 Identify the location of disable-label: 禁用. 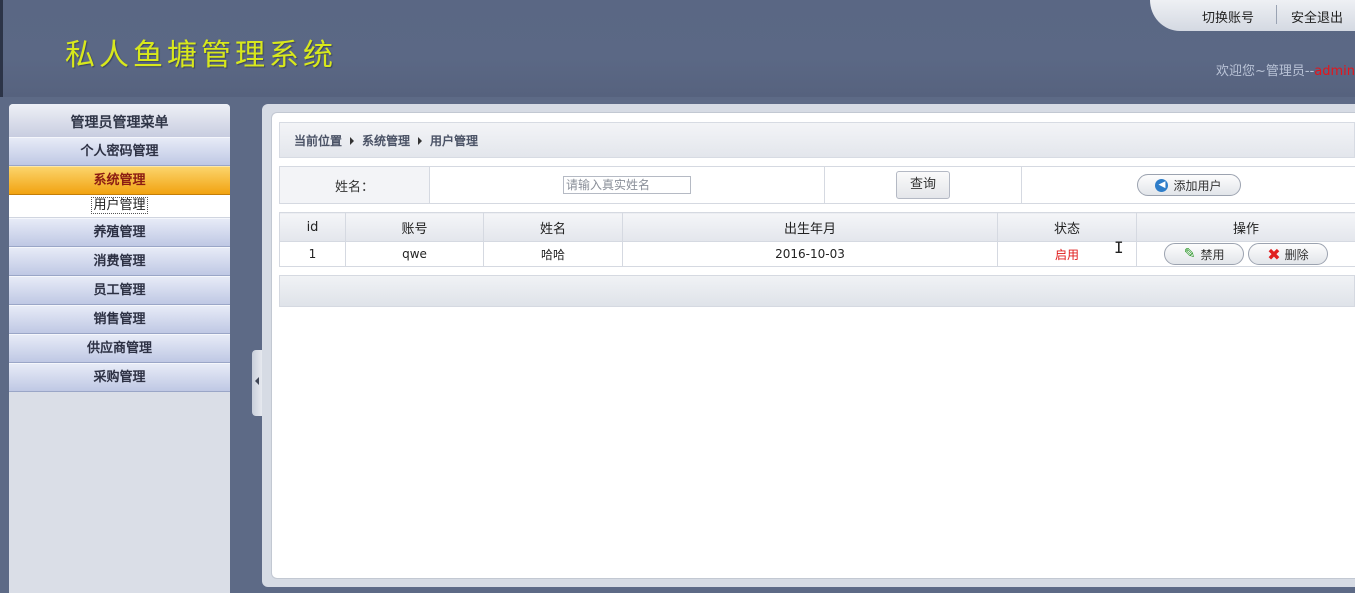
(1212, 254).